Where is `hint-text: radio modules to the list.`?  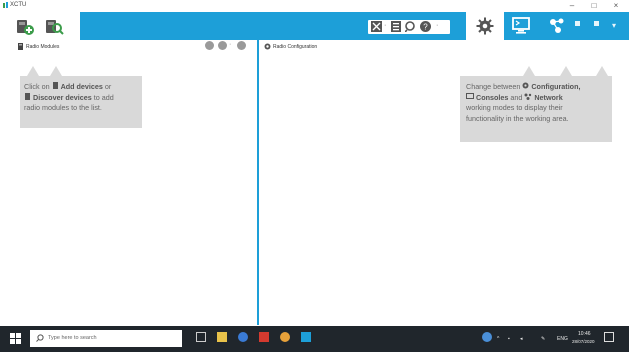
hint-text: radio modules to the list. is located at coordinates (63, 107).